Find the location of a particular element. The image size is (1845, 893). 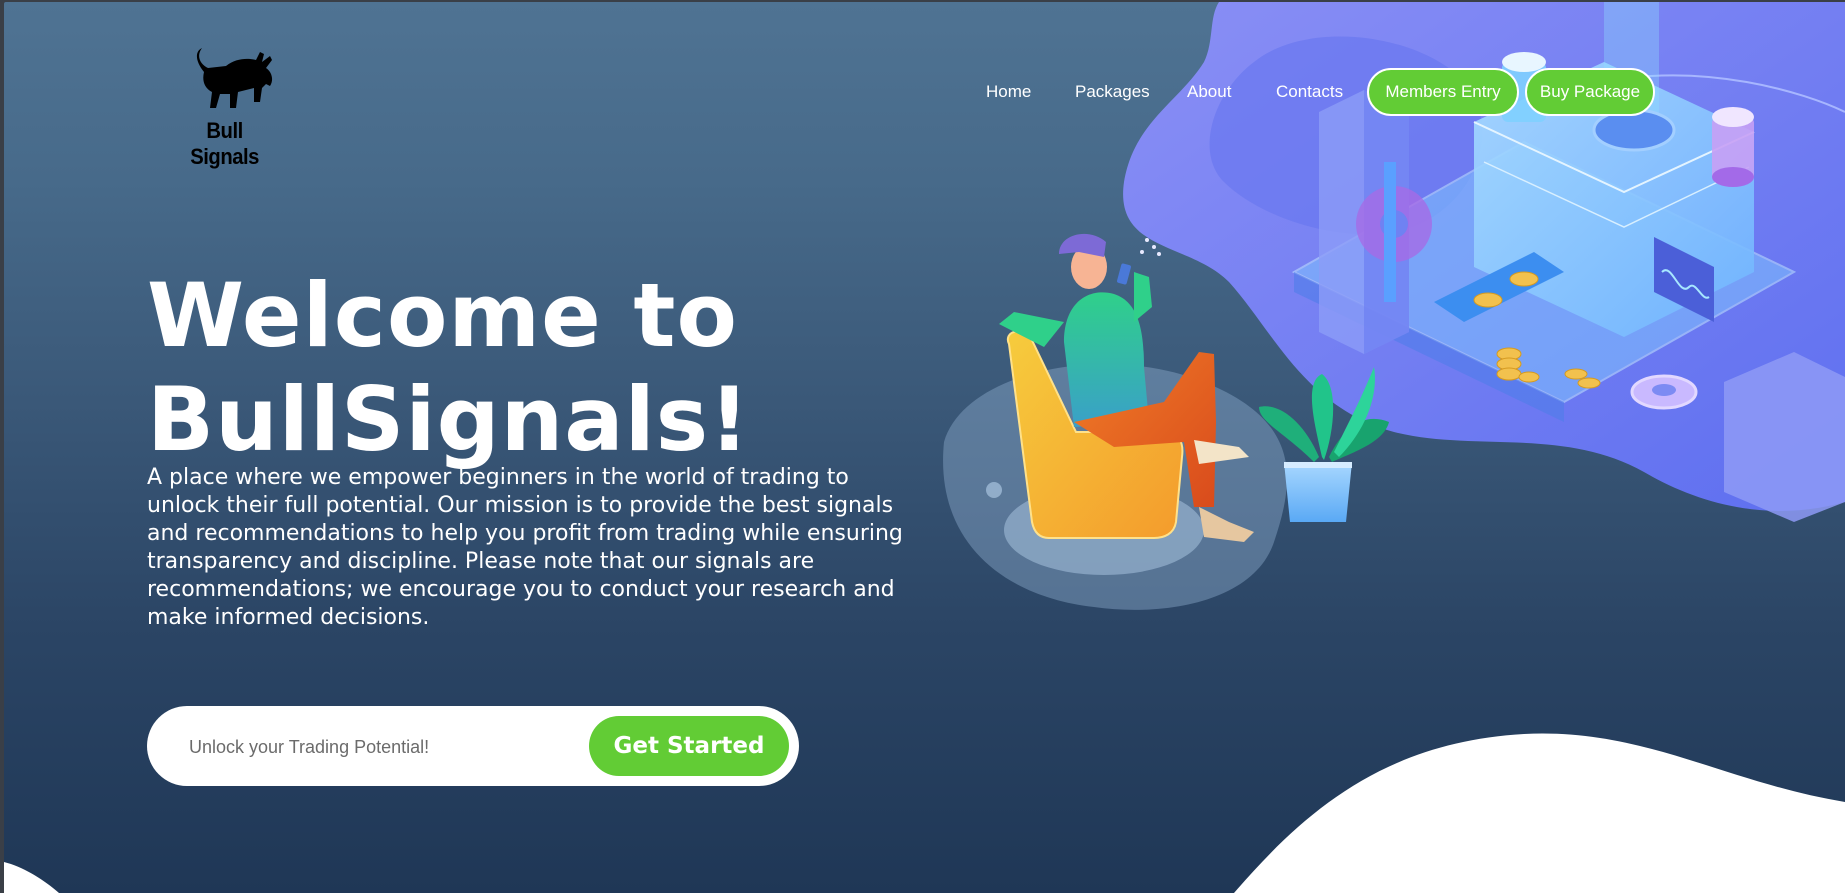

page-title: Welcome to BullSignals! is located at coordinates (497, 368).